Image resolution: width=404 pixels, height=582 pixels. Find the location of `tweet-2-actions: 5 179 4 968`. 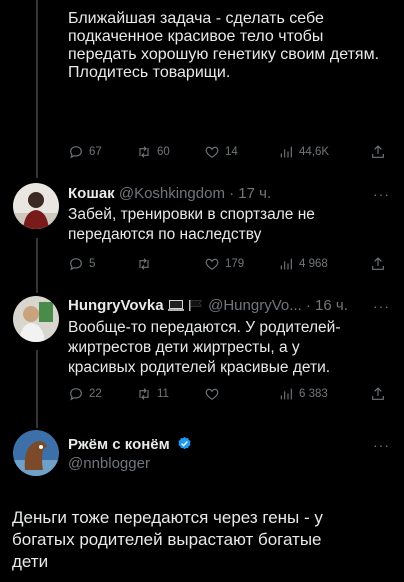

tweet-2-actions: 5 179 4 968 is located at coordinates (230, 264).